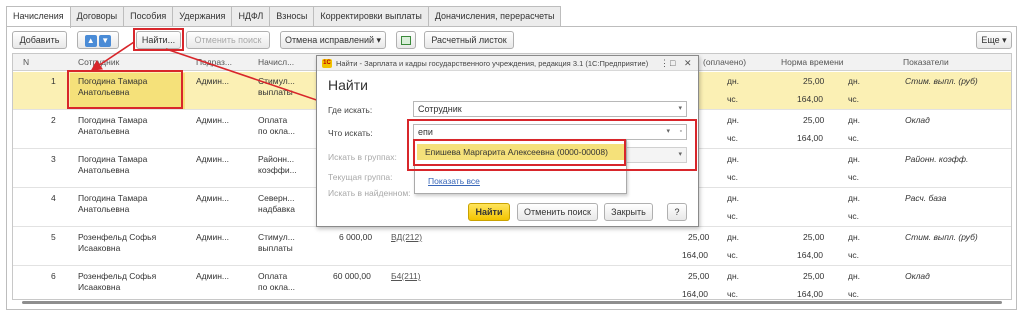  I want to click on annotation-suggestion, so click(519, 152).